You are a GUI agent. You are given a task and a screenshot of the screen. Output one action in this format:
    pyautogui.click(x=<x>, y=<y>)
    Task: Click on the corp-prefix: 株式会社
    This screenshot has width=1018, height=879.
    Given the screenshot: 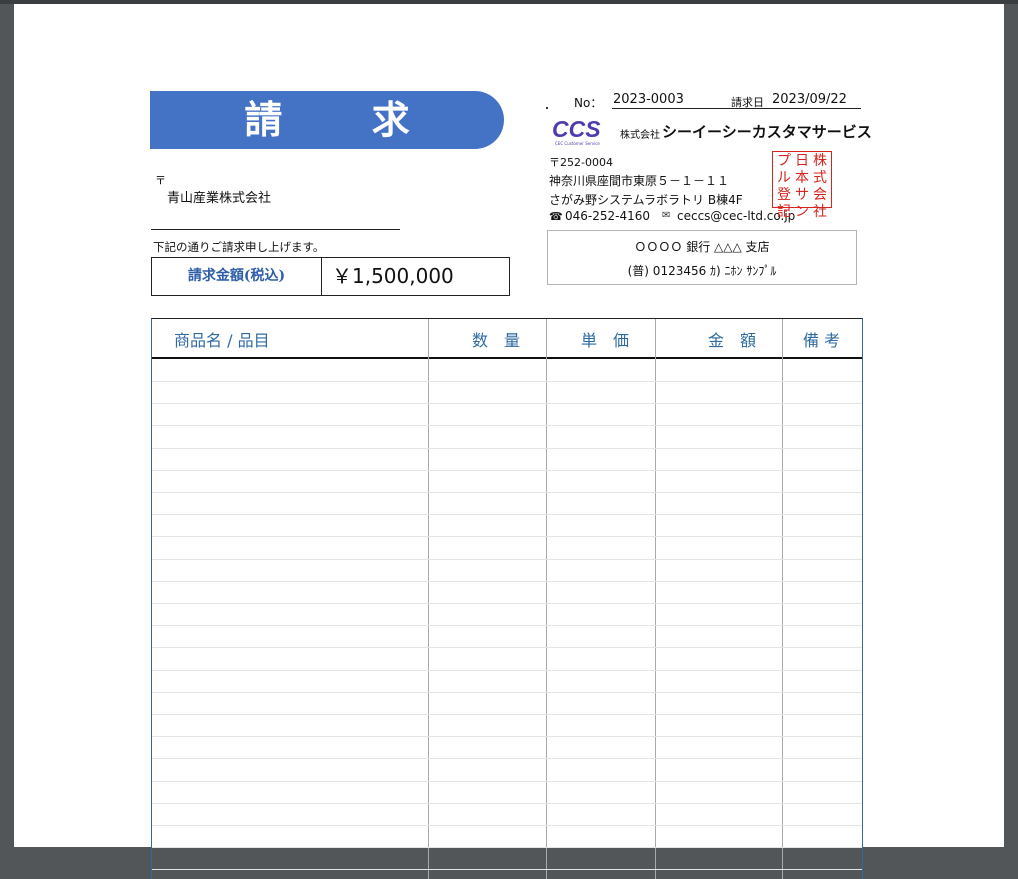 What is the action you would take?
    pyautogui.click(x=640, y=135)
    